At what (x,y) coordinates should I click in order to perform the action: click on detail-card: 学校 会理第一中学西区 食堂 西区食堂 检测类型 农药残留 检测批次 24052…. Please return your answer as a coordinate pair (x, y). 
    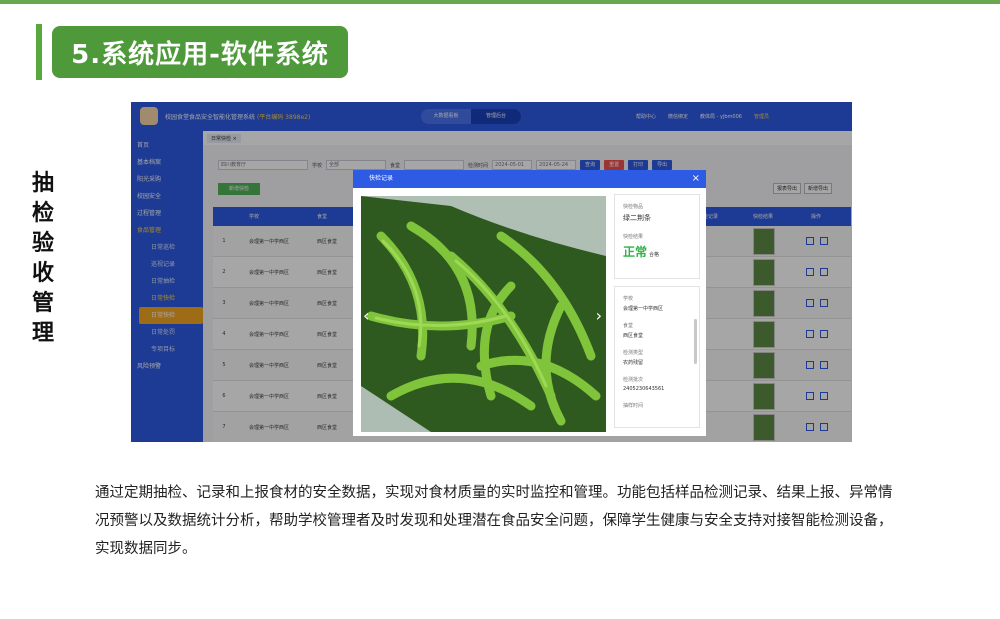
    Looking at the image, I should click on (657, 357).